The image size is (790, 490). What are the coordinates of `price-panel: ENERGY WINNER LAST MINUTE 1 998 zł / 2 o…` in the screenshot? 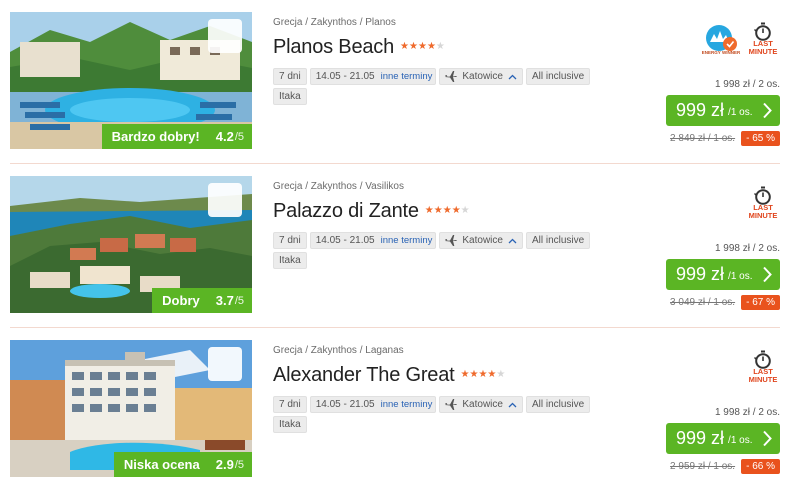 It's located at (705, 82).